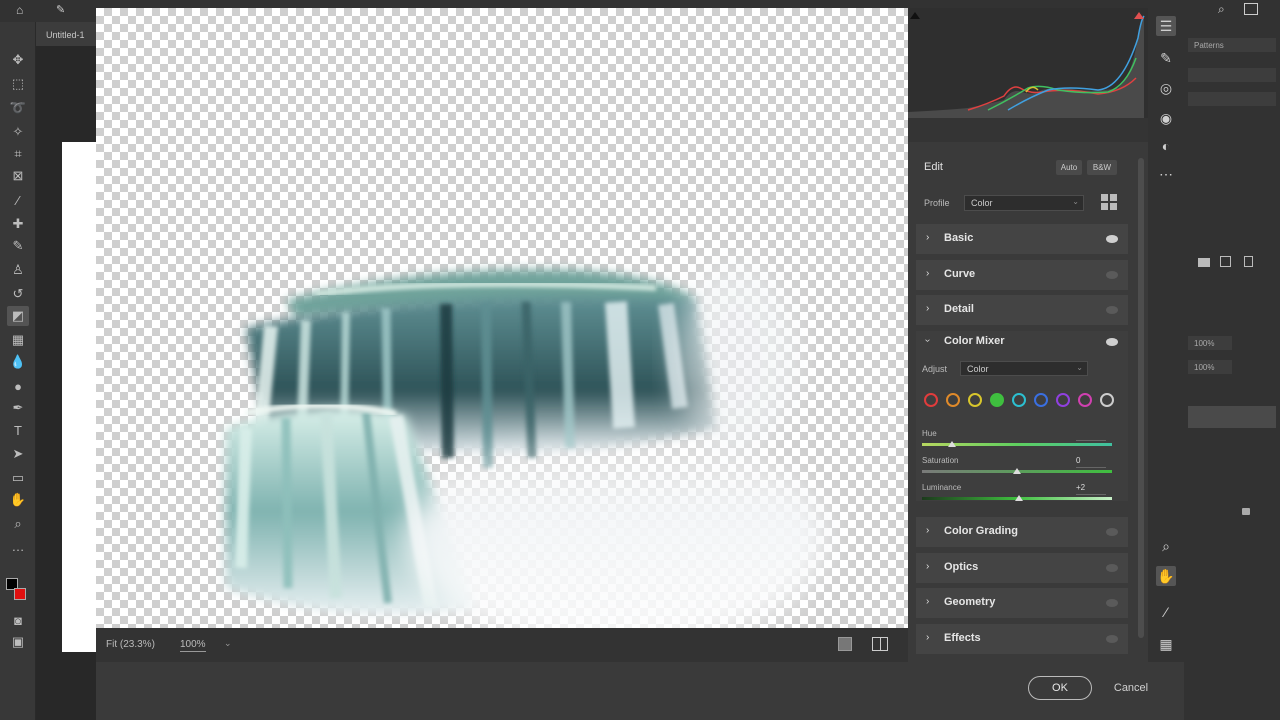 The height and width of the screenshot is (720, 1280). I want to click on gradient-tool-icon: ▦, so click(18, 340).